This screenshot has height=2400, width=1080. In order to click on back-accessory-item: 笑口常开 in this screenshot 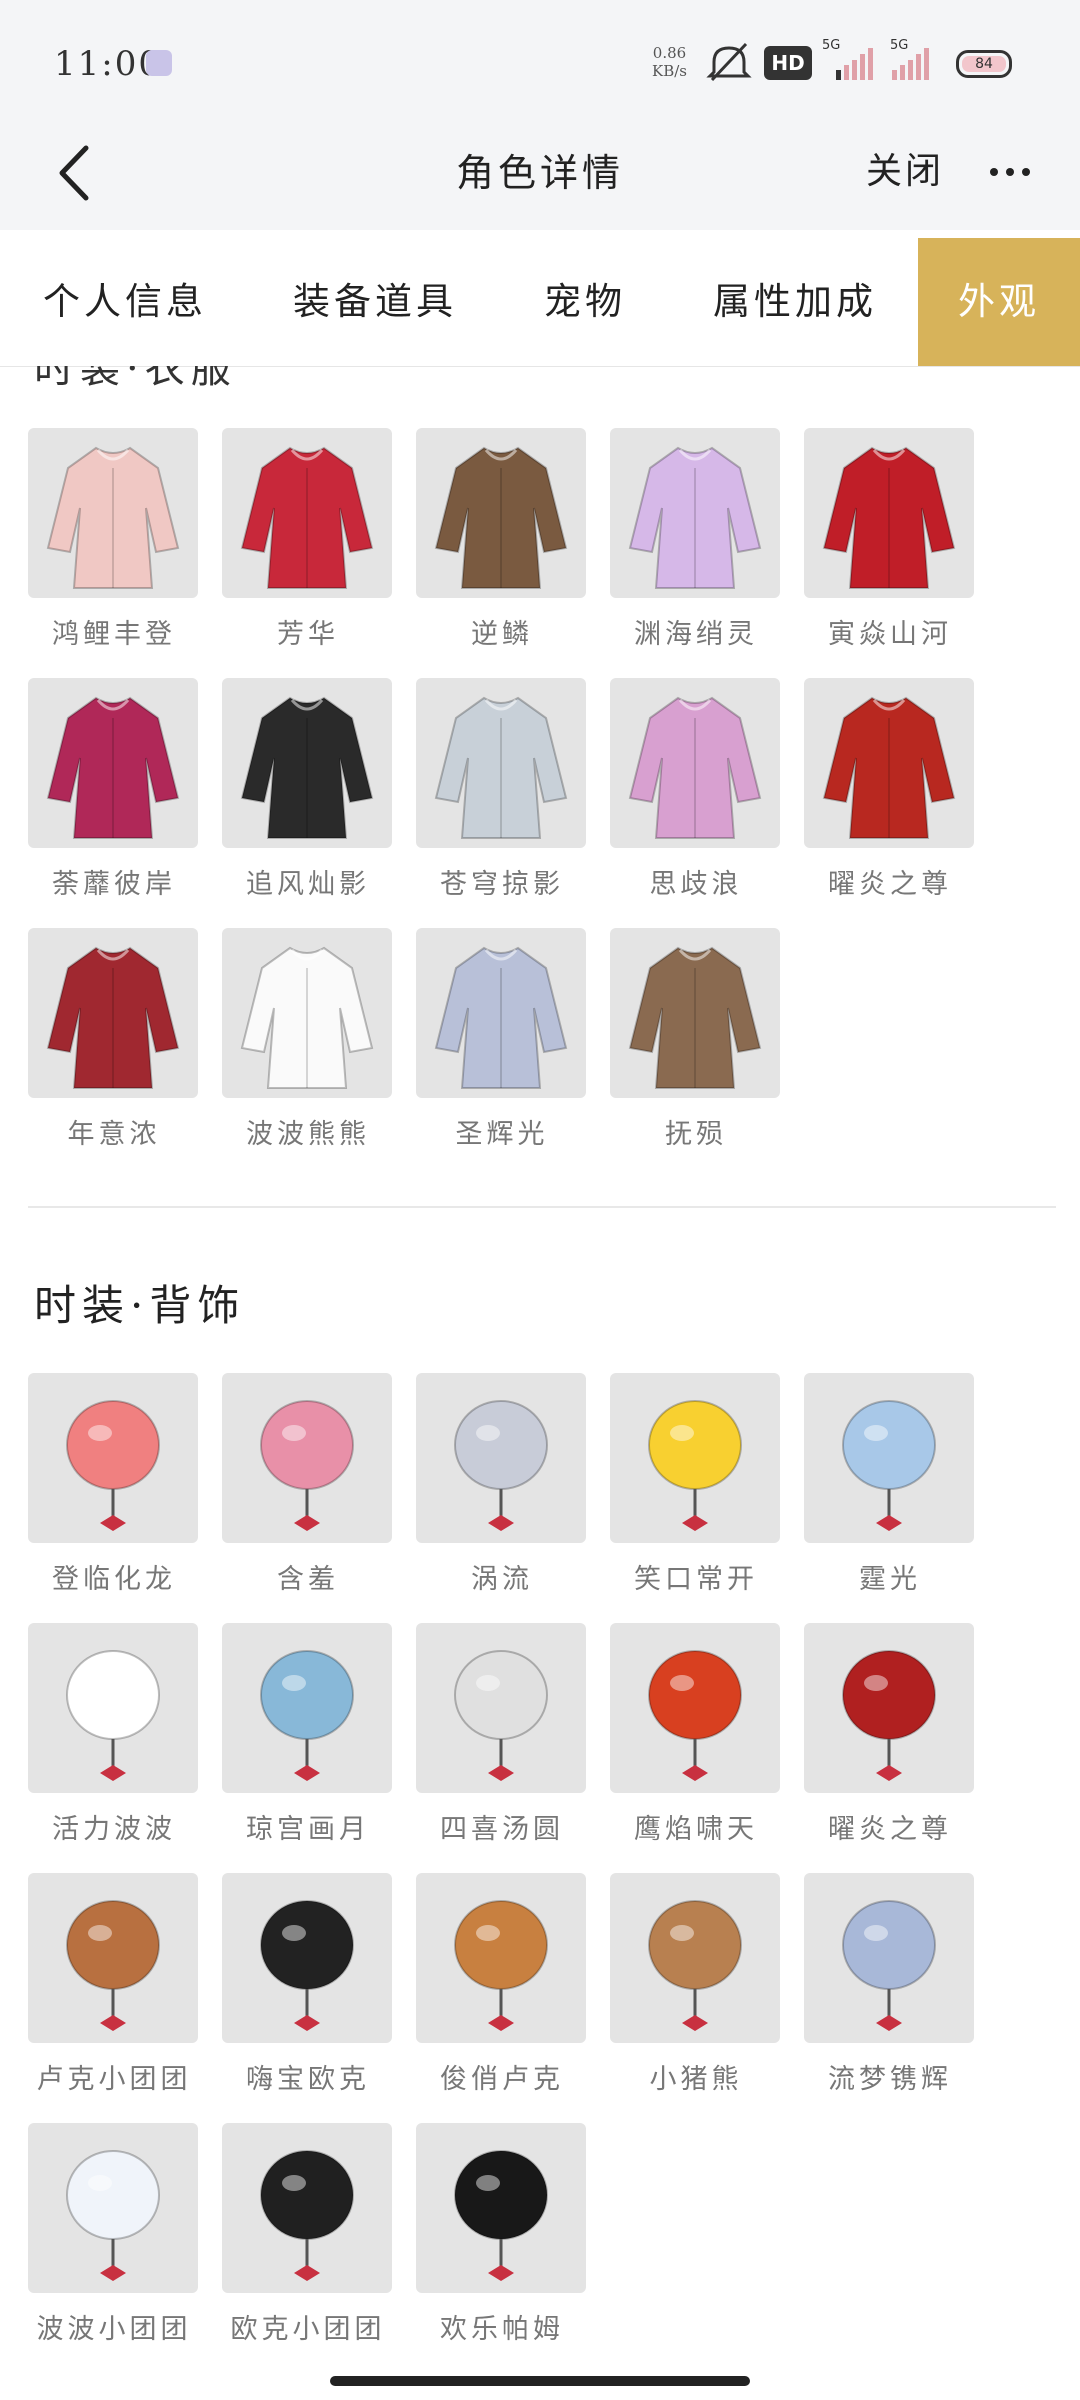, I will do `click(696, 1493)`.